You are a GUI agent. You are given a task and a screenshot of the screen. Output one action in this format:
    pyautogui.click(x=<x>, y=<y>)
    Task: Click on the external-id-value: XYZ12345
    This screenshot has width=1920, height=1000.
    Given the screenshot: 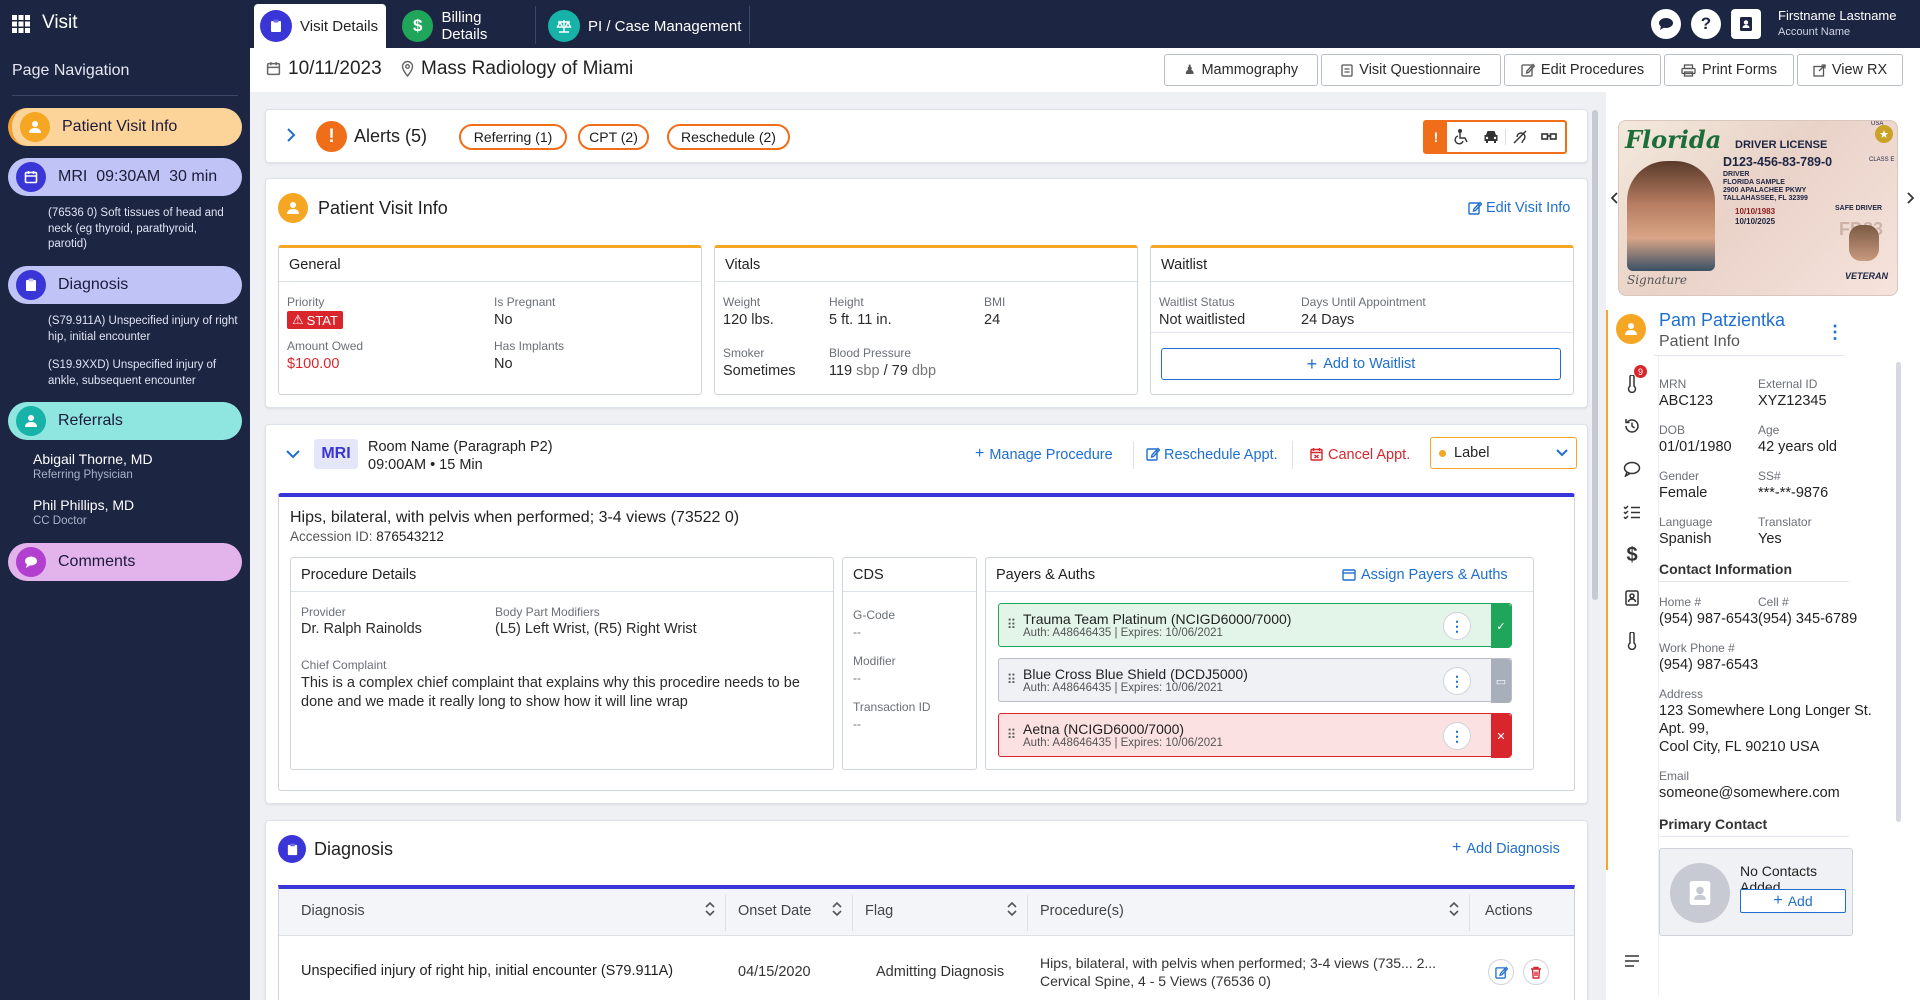 What is the action you would take?
    pyautogui.click(x=1792, y=401)
    